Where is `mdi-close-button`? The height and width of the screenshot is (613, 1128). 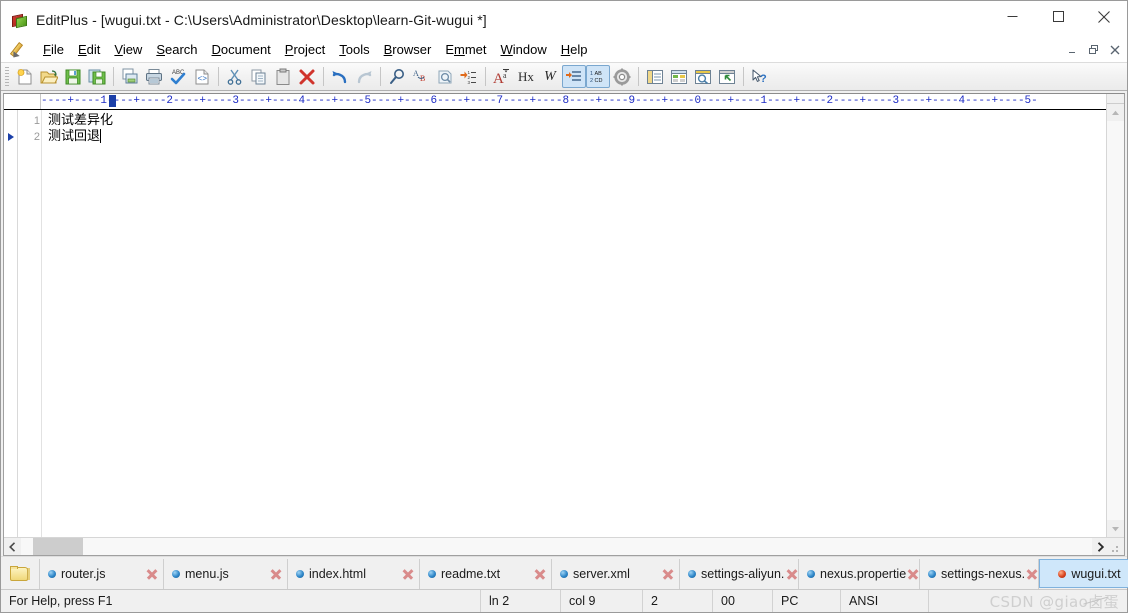
mdi-close-button is located at coordinates (1114, 49).